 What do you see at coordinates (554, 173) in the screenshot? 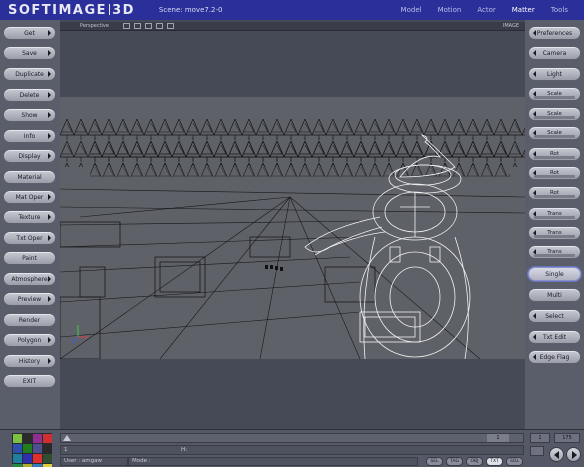
I see `rot-y-button: Rot` at bounding box center [554, 173].